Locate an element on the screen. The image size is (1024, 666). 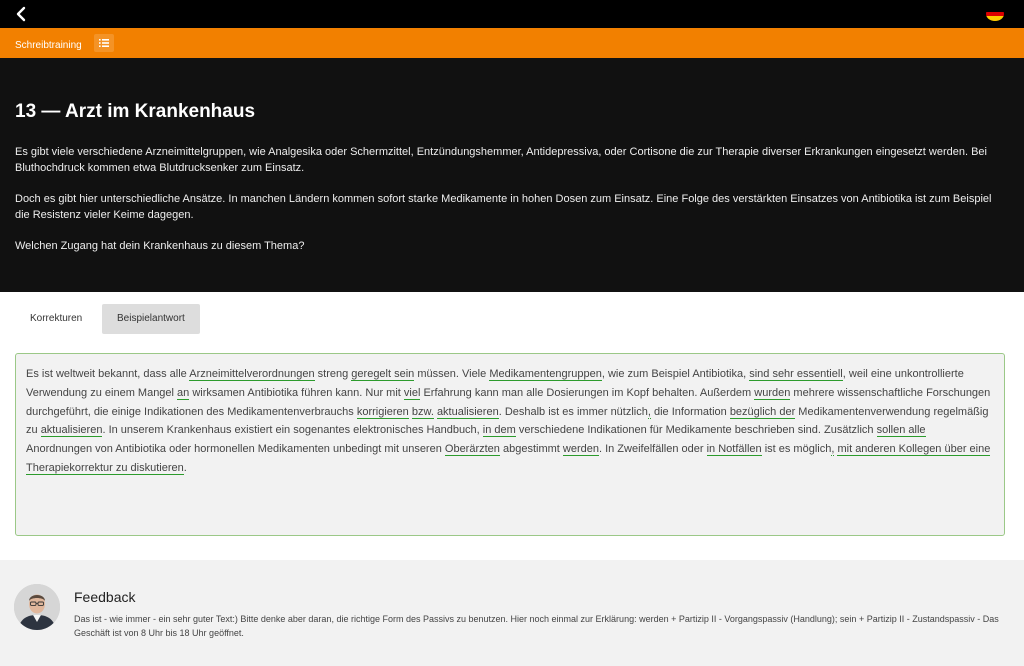
correction-mark: an is located at coordinates (183, 393).